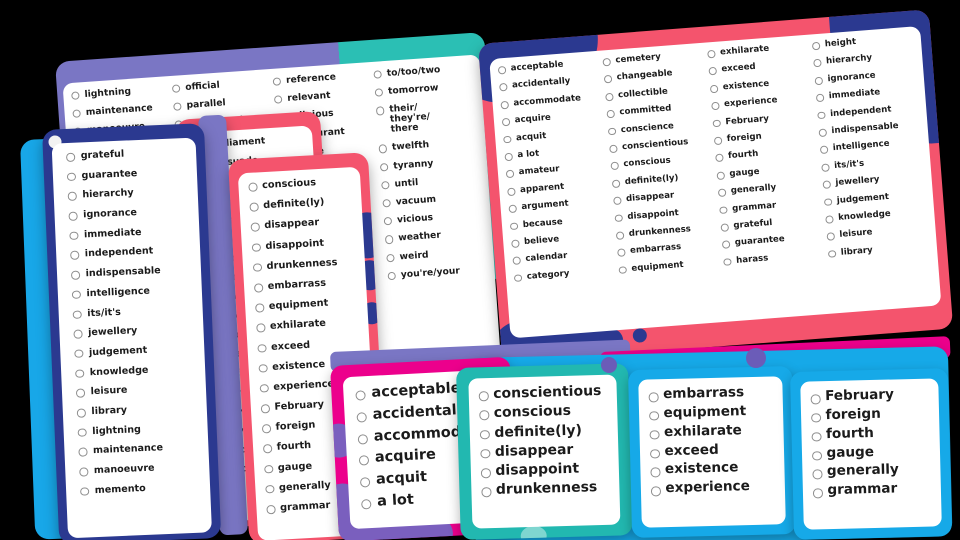 The width and height of the screenshot is (960, 540). Describe the element at coordinates (142, 429) in the screenshot. I see `word-list-item: lightning` at that location.